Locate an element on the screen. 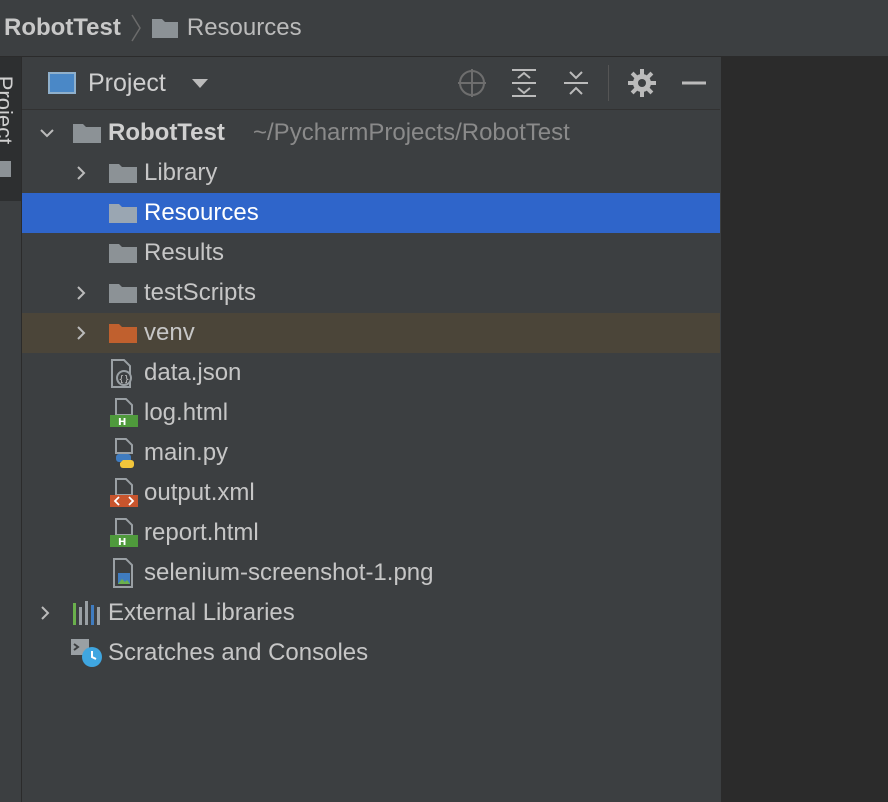 This screenshot has height=802, width=888. tree-item-label: data.json is located at coordinates (193, 372).